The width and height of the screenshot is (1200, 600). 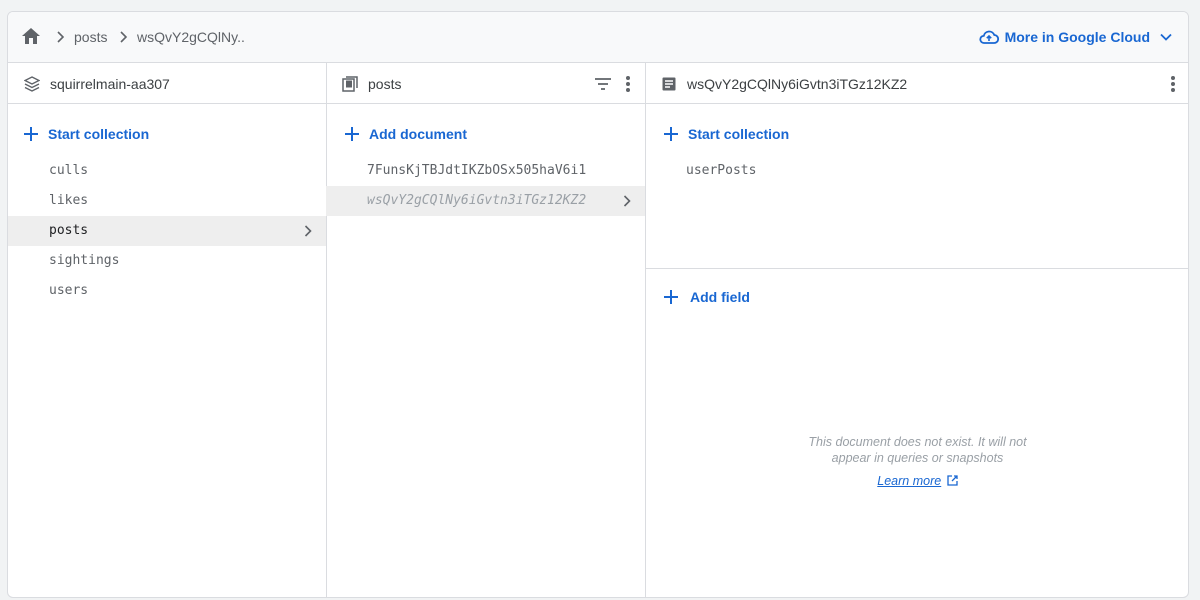 I want to click on document-item-selected: wsQvY2gCQlNy6iGvtn3iTGz12KZ2, so click(x=485, y=201).